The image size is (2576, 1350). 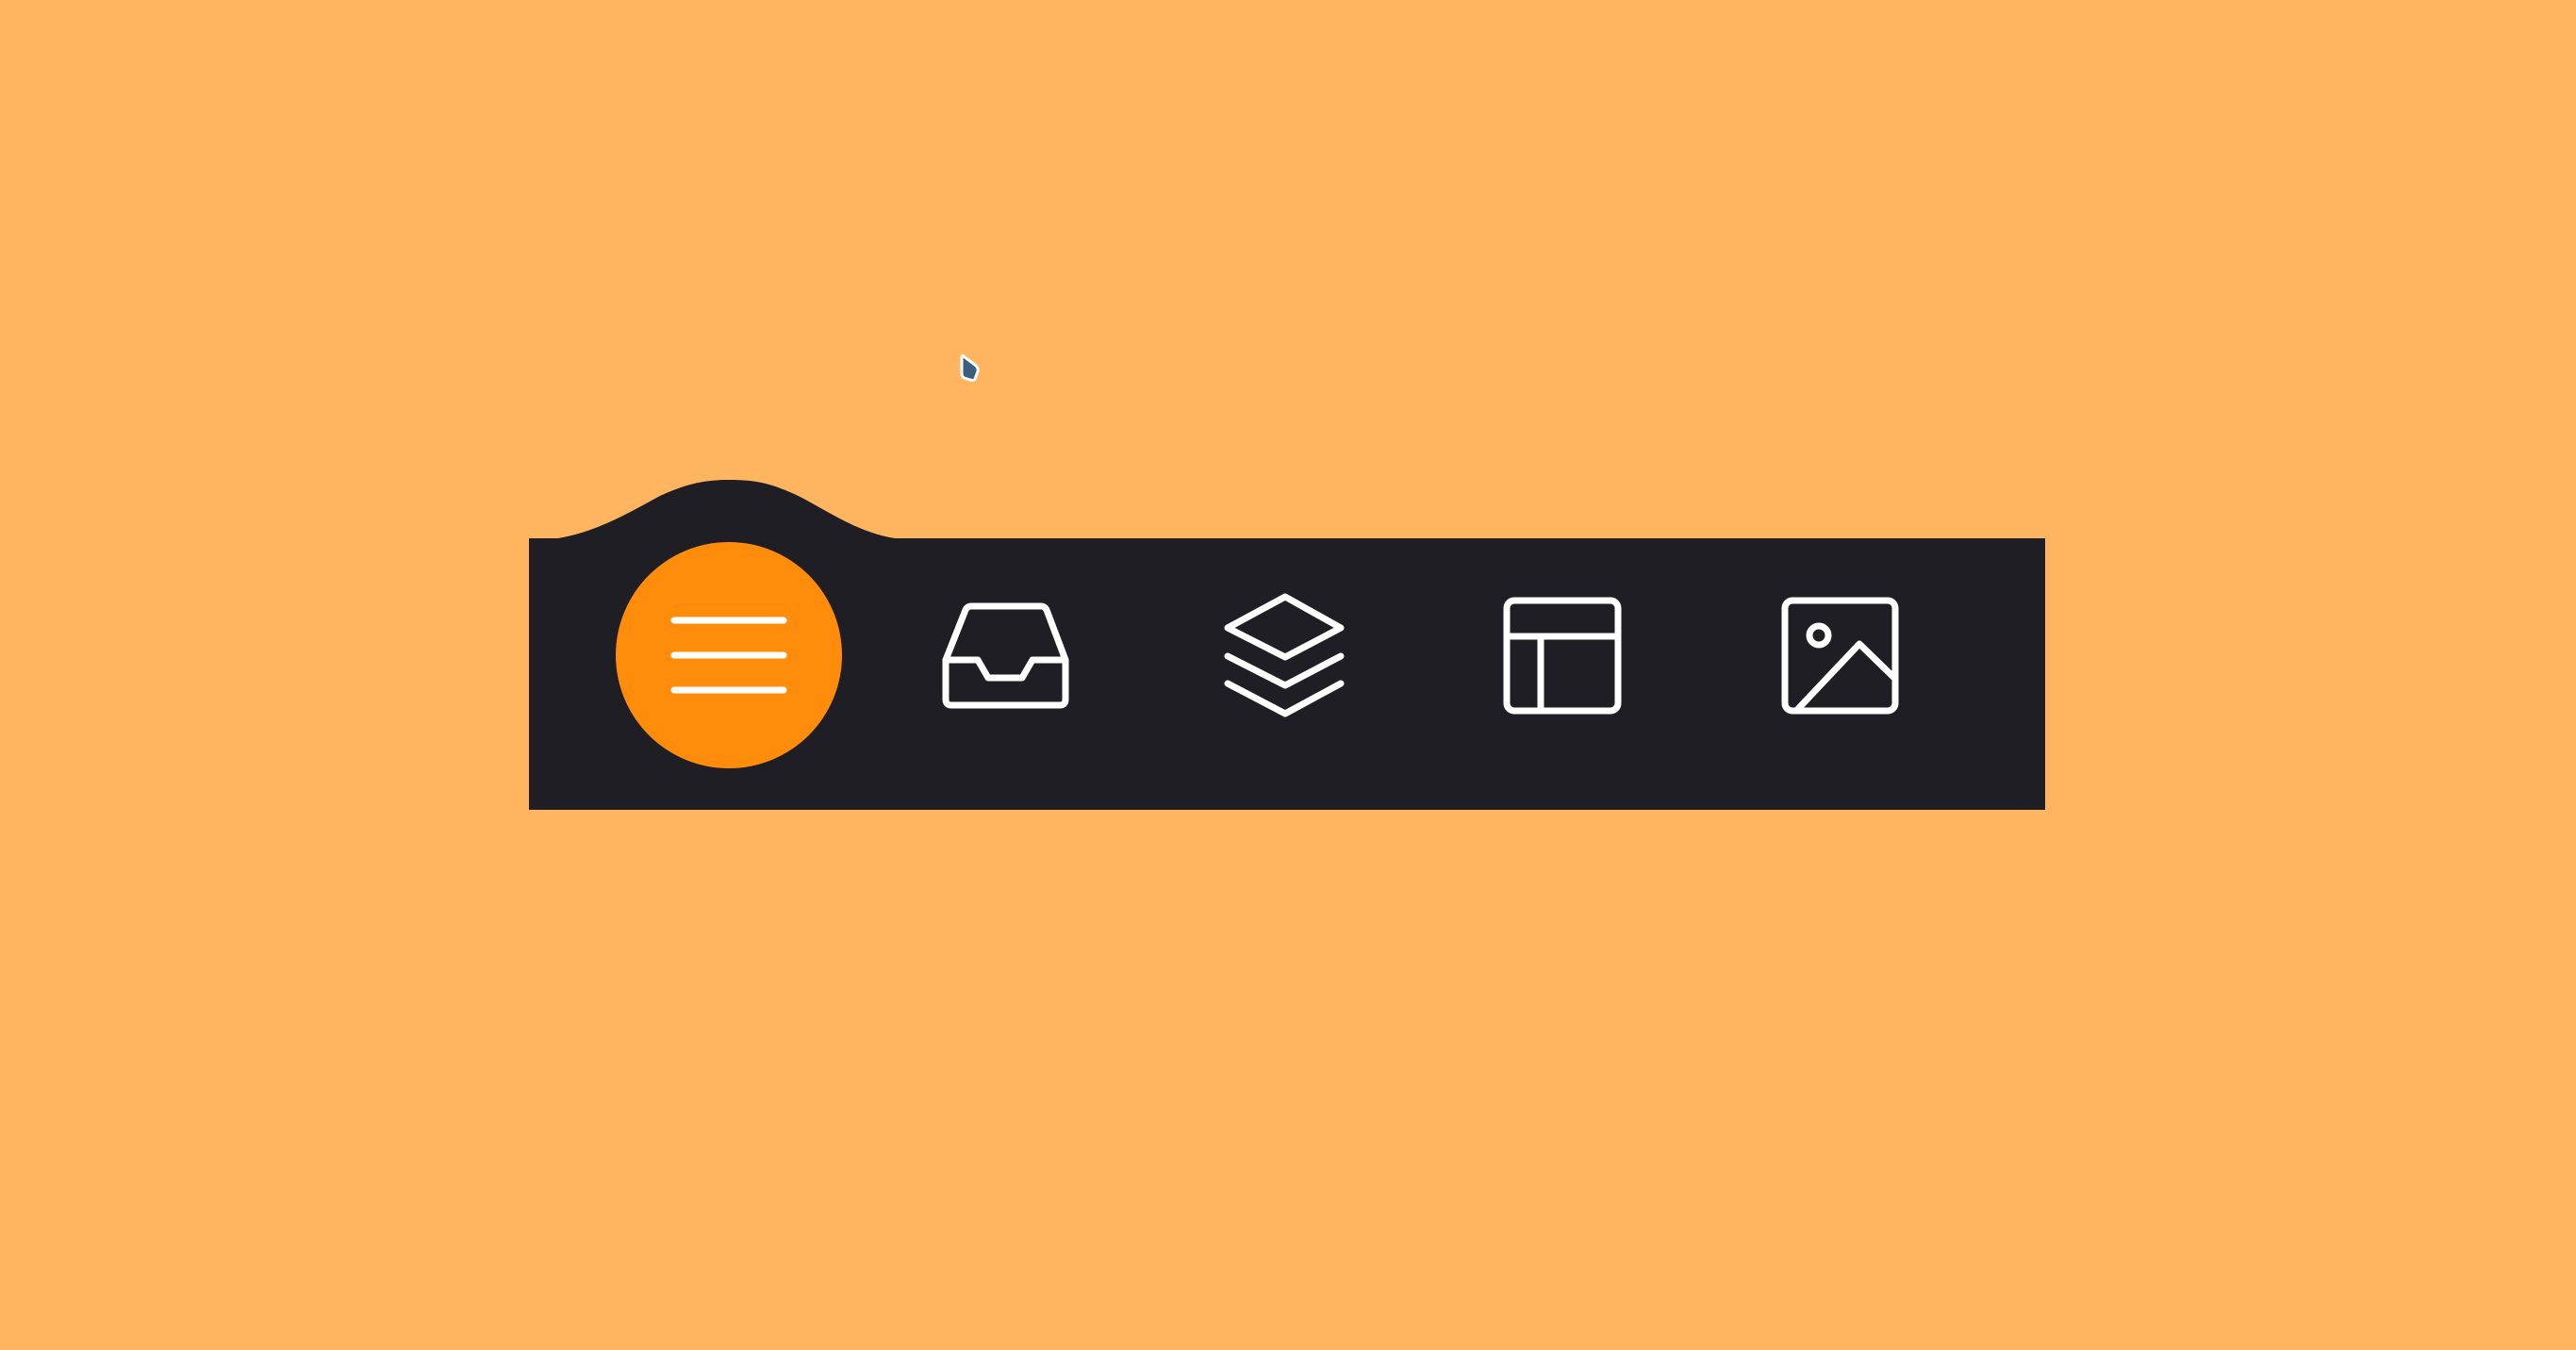 What do you see at coordinates (1004, 655) in the screenshot?
I see `nav-item-inbox` at bounding box center [1004, 655].